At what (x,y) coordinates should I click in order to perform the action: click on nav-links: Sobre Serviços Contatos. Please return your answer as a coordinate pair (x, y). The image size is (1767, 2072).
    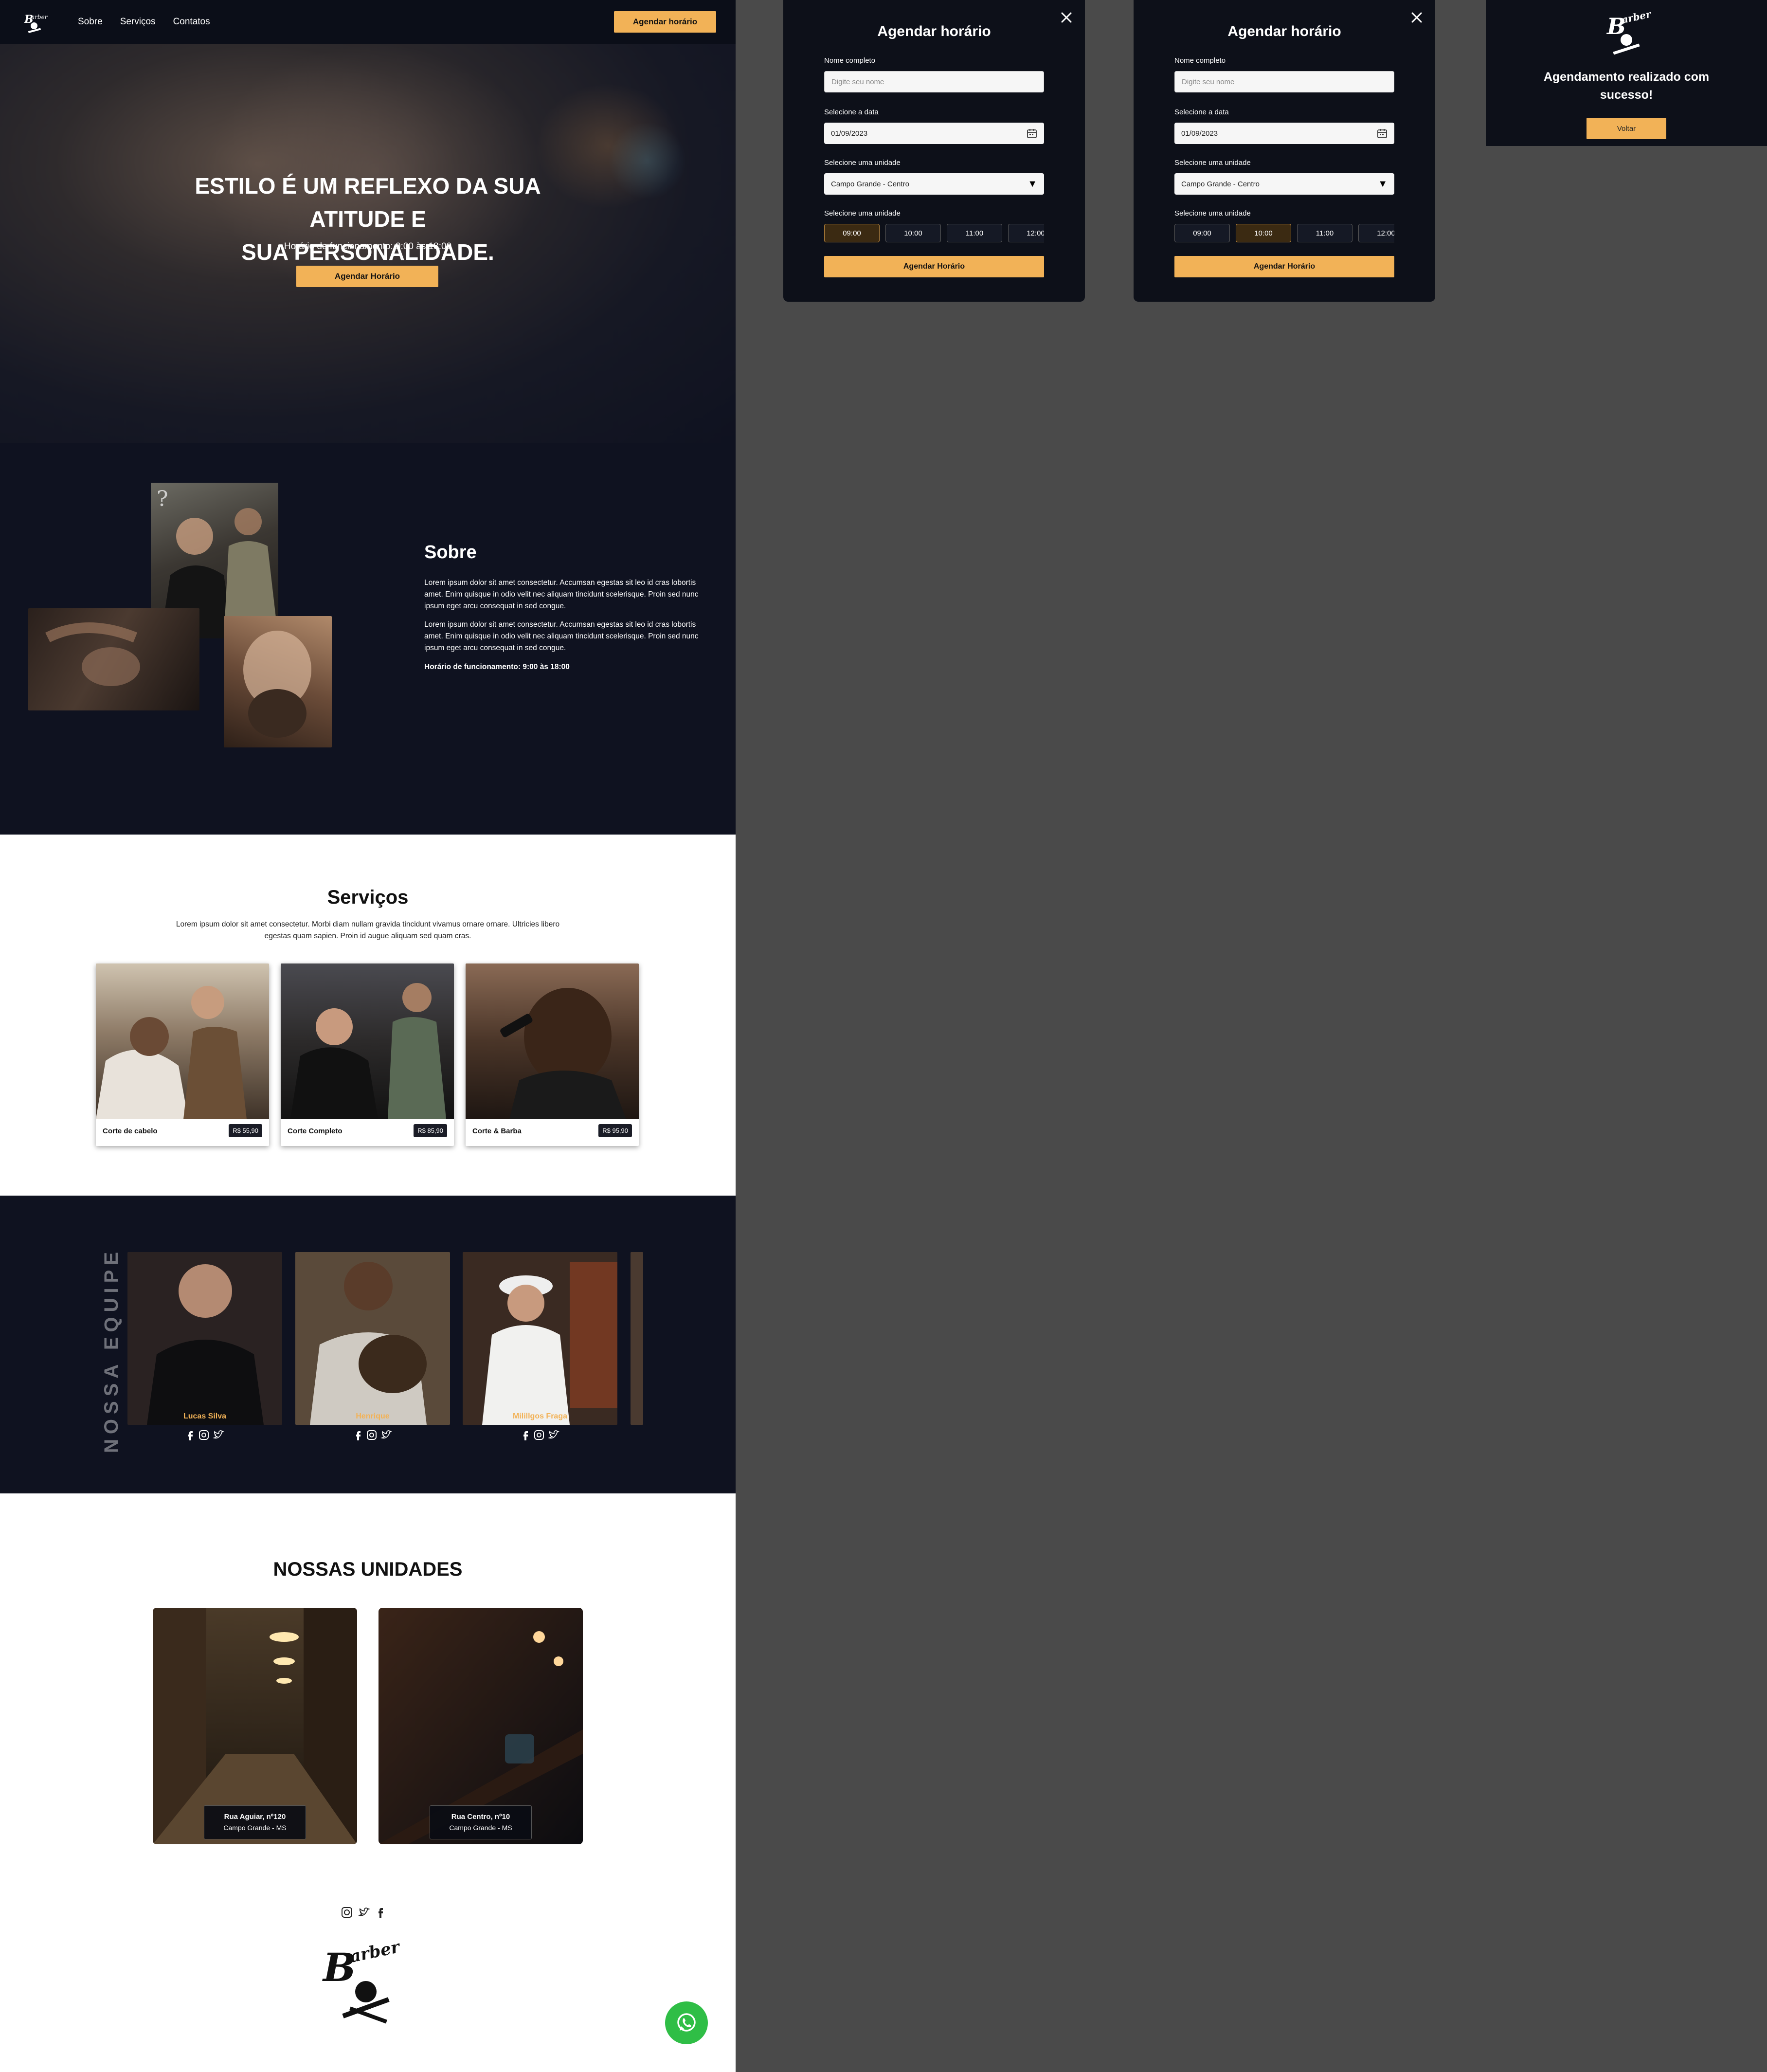
    Looking at the image, I should click on (144, 22).